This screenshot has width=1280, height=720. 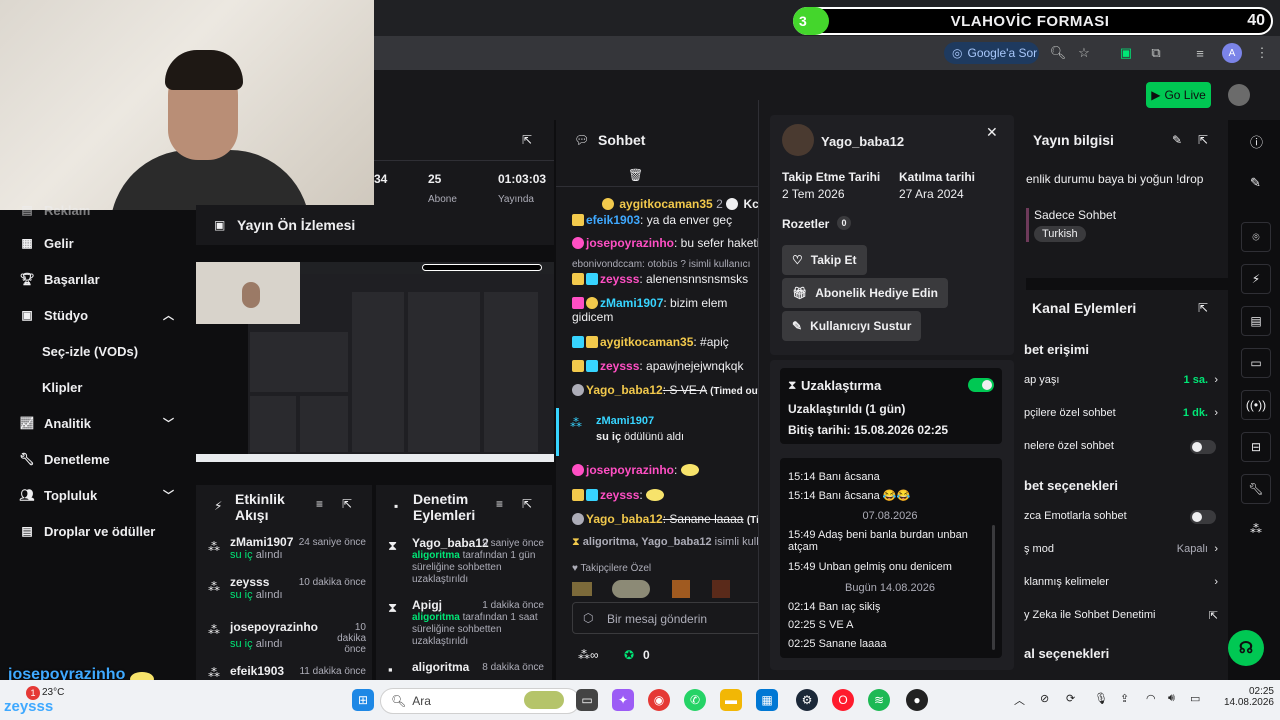 What do you see at coordinates (862, 141) in the screenshot?
I see `user-card-username: Yago_baba12` at bounding box center [862, 141].